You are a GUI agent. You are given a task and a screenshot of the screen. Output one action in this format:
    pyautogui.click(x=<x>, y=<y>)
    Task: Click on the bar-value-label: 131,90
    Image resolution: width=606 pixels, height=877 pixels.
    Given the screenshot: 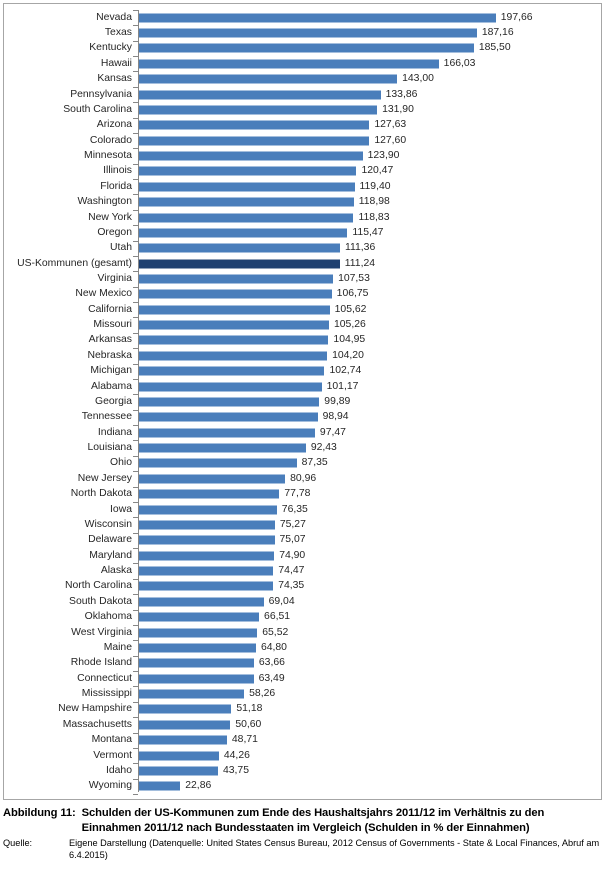 What is the action you would take?
    pyautogui.click(x=398, y=109)
    